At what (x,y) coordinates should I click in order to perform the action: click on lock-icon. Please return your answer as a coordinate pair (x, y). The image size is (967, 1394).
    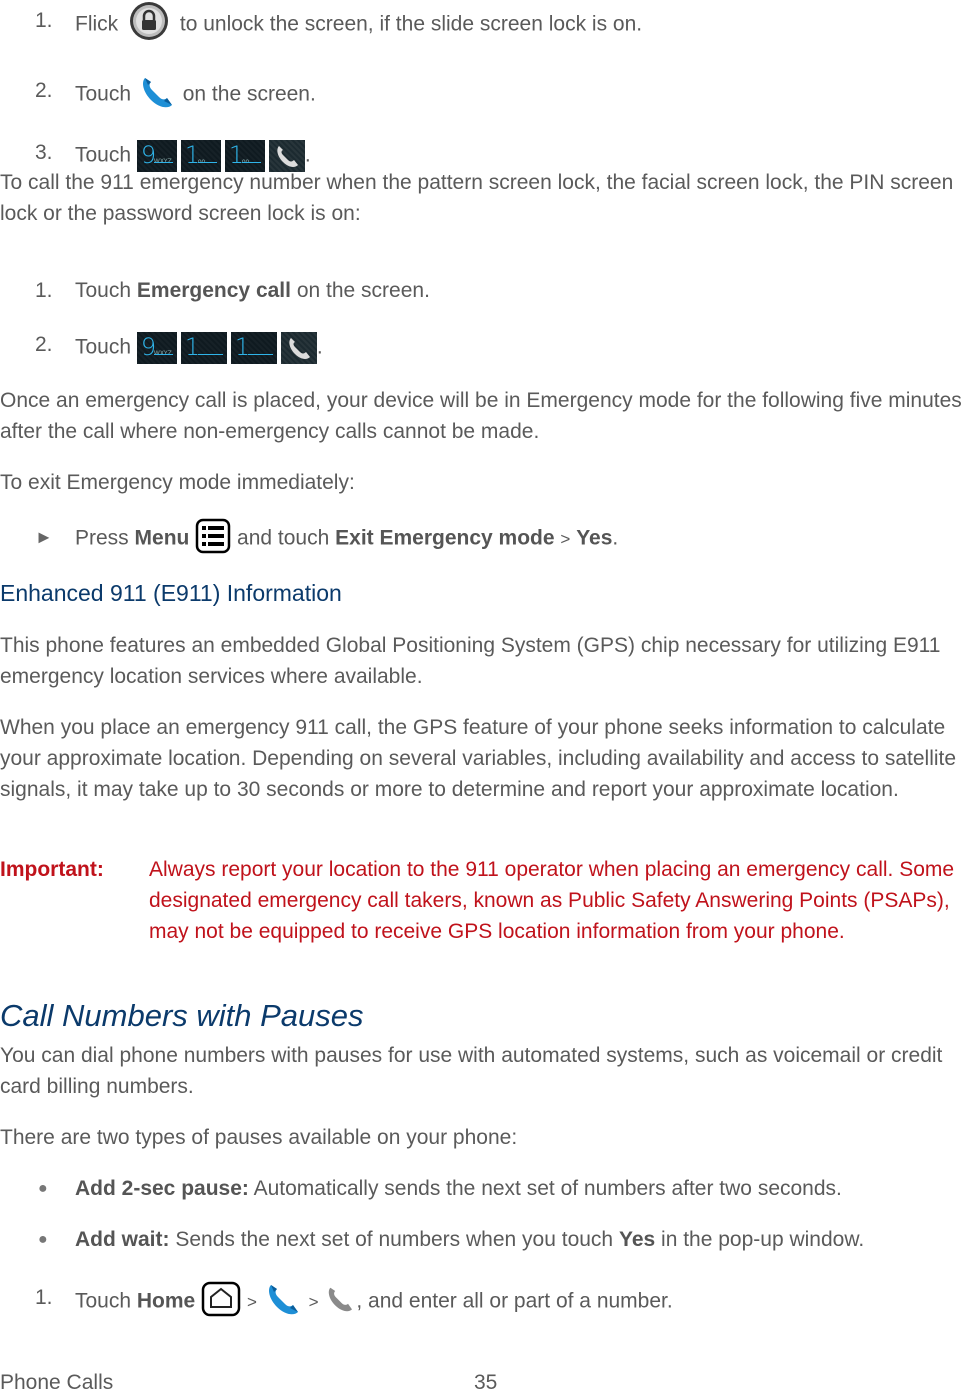
    Looking at the image, I should click on (149, 22).